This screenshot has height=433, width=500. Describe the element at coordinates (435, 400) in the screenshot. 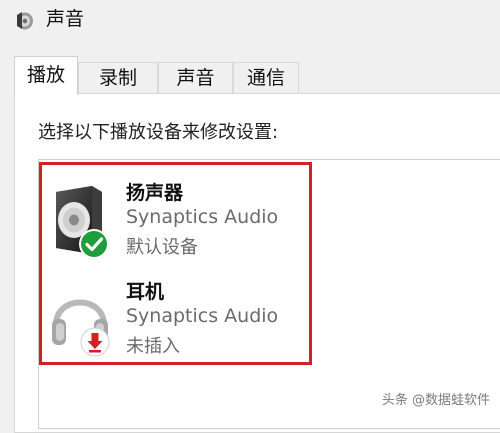

I see `watermark: 头条 @数据蛙软件` at that location.